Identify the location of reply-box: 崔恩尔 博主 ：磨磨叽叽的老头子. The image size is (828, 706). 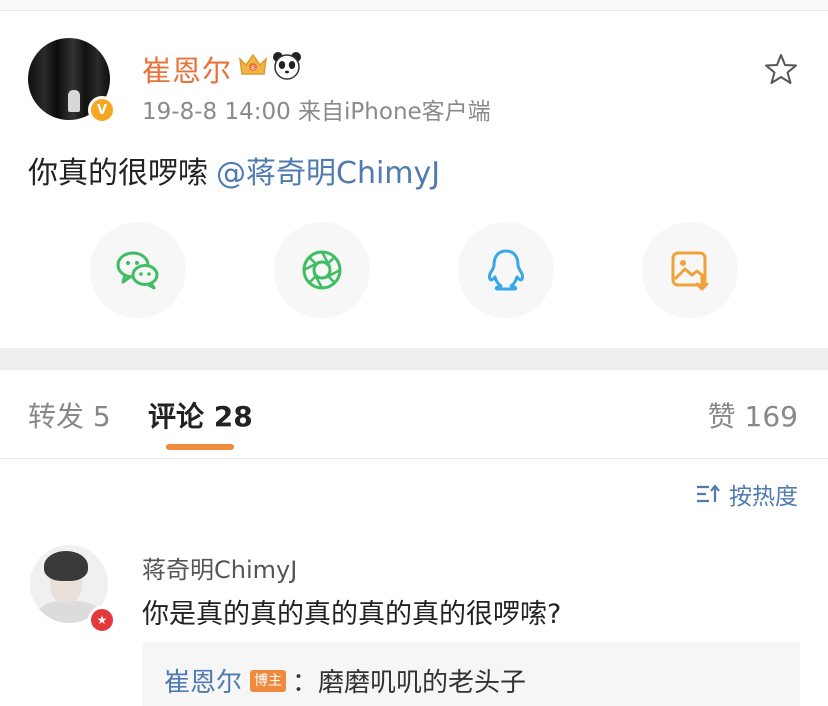
(471, 674).